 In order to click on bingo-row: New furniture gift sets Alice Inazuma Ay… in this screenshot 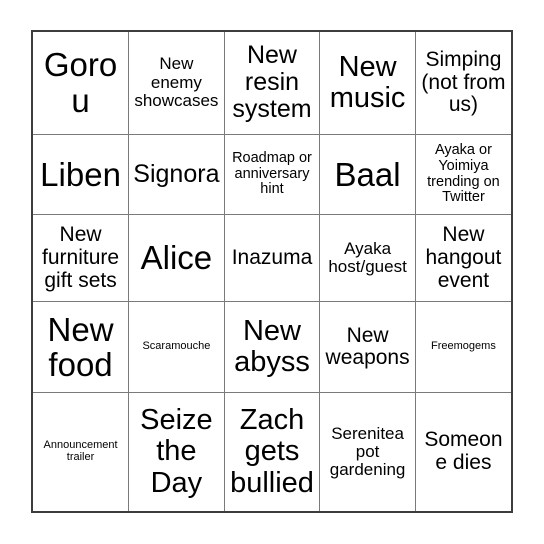, I will do `click(272, 258)`.